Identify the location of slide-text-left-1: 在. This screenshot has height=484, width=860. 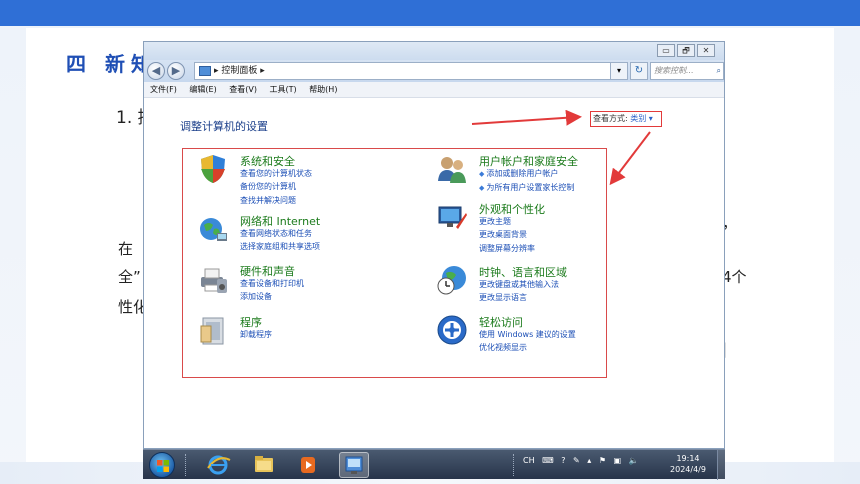
(126, 249).